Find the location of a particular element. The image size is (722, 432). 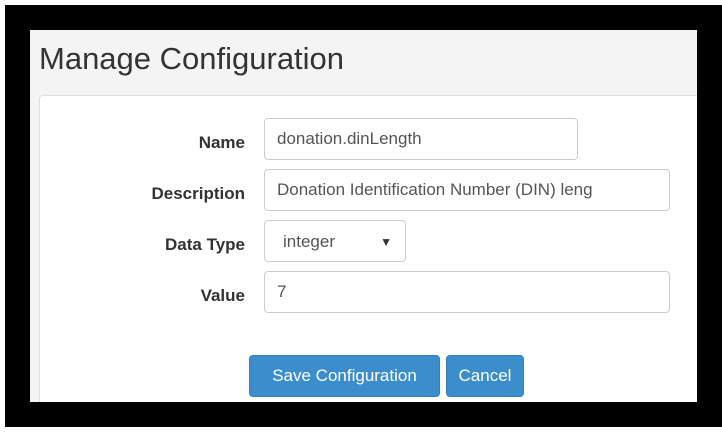

data-type-label: Data Type is located at coordinates (205, 244).